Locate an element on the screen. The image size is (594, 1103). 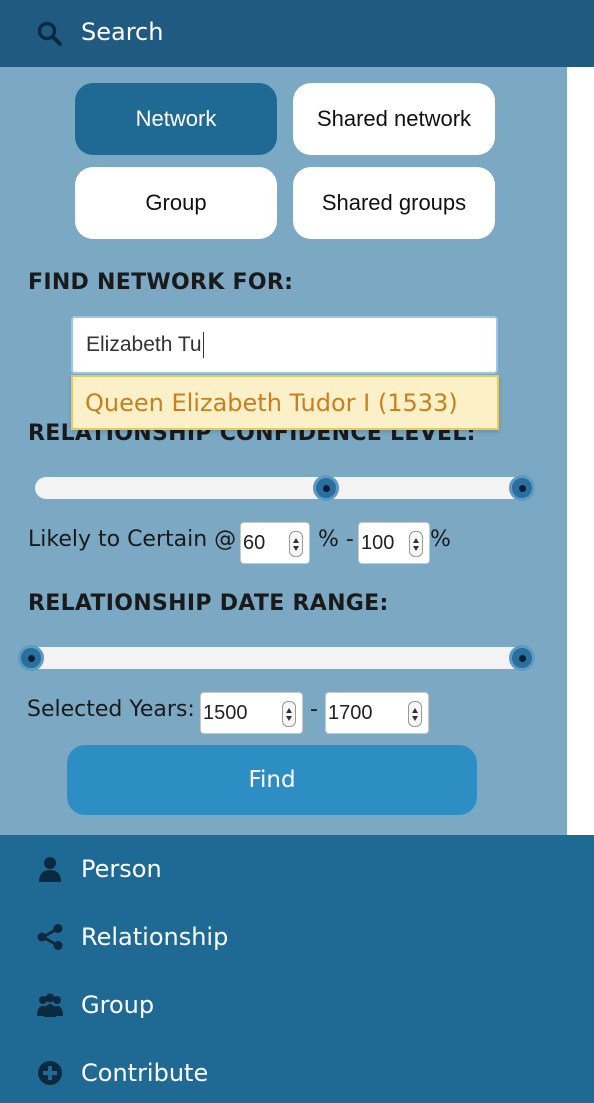
confidence-min-value: 60 is located at coordinates (254, 542).